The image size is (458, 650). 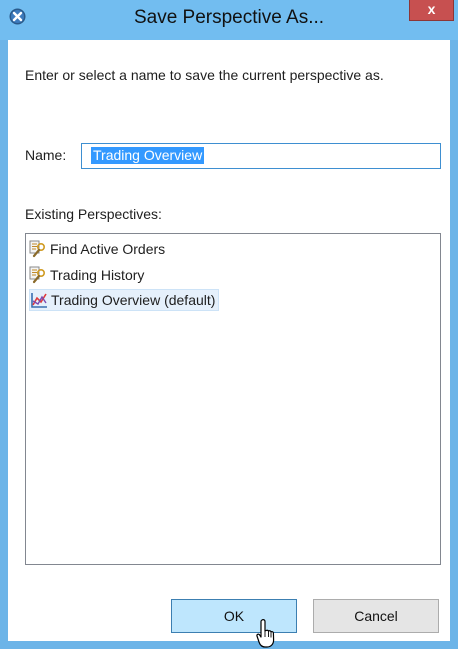 I want to click on chart-perspective-icon, so click(x=39, y=300).